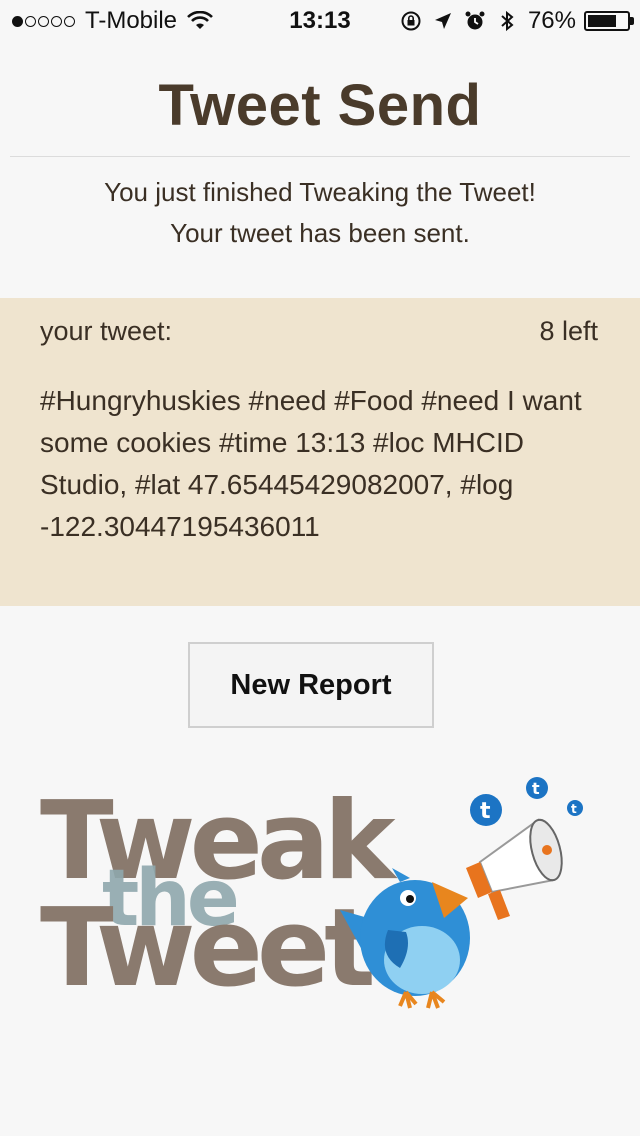  Describe the element at coordinates (551, 20) in the screenshot. I see `battery-percent: 76%` at that location.